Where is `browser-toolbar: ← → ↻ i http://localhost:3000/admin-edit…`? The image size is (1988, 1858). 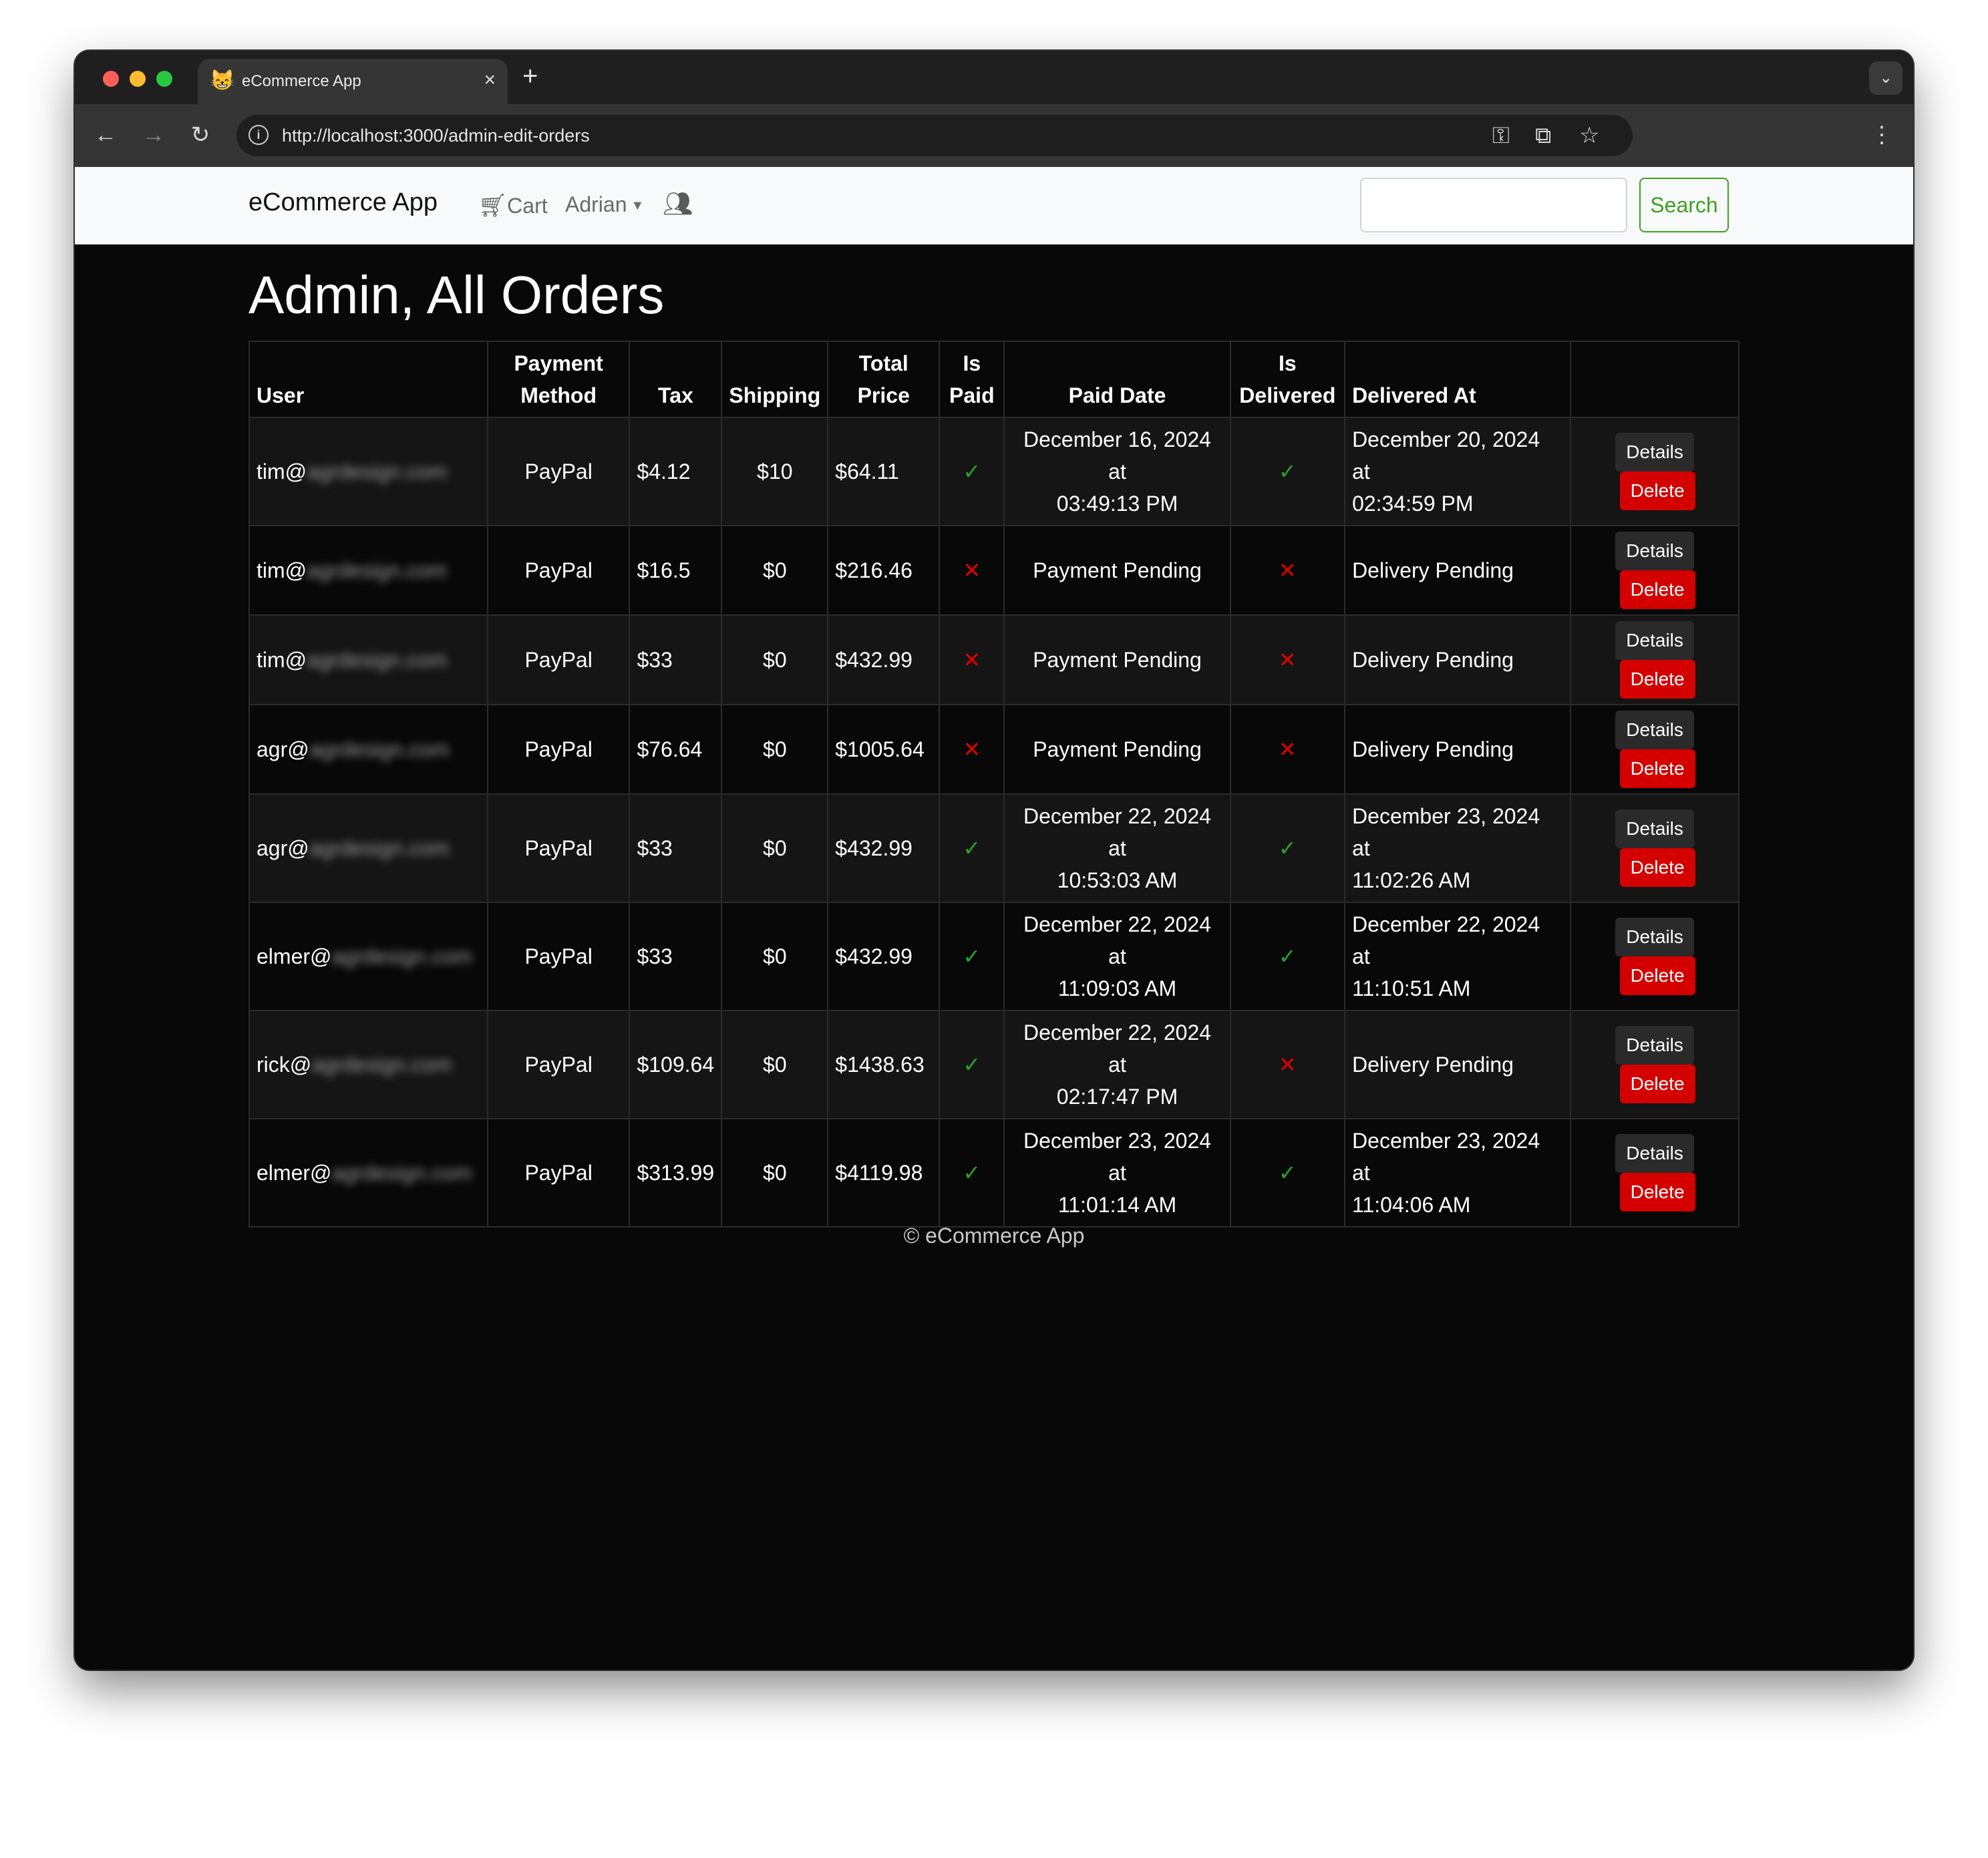
browser-toolbar: ← → ↻ i http://localhost:3000/admin-edit… is located at coordinates (994, 135).